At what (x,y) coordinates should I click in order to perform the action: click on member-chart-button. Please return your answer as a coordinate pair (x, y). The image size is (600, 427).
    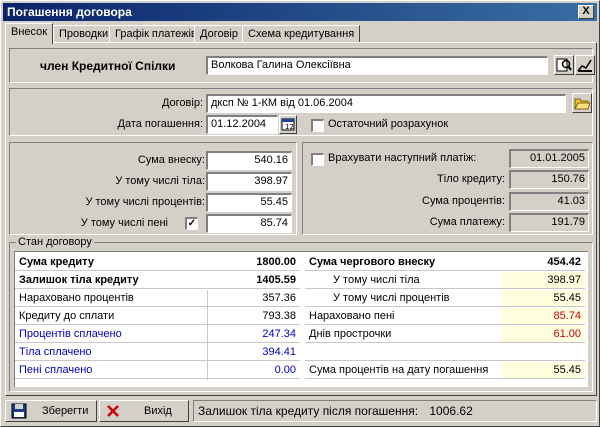
    Looking at the image, I should click on (585, 65).